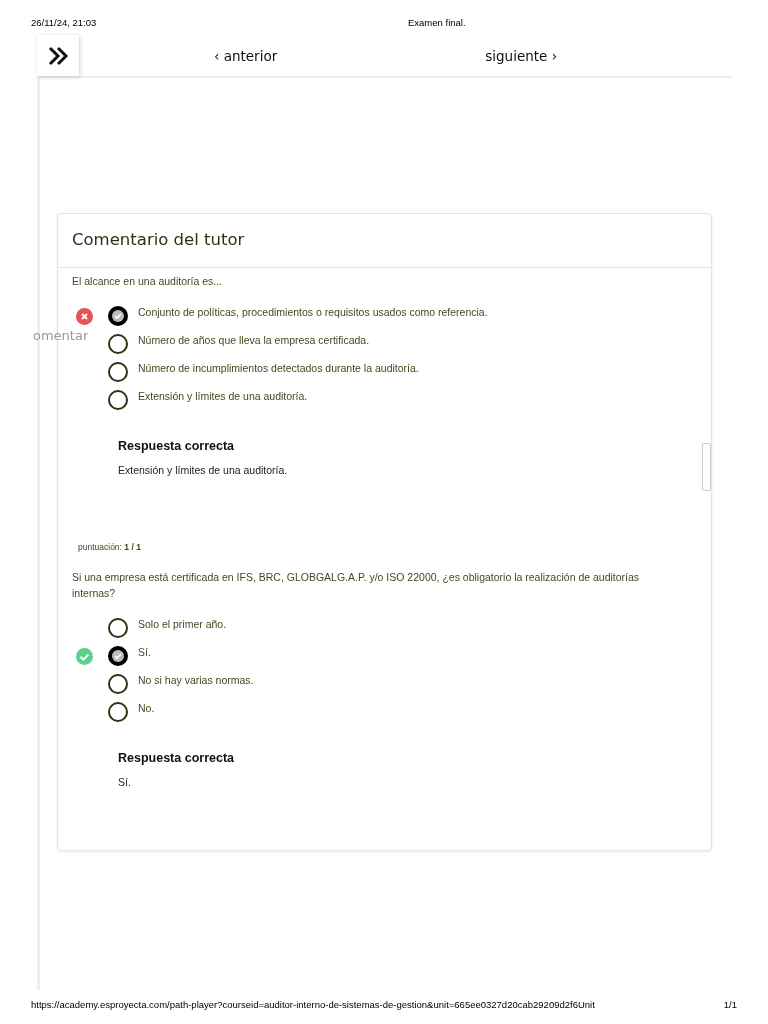  I want to click on option-label: Extensión y límites de una auditoría., so click(223, 396).